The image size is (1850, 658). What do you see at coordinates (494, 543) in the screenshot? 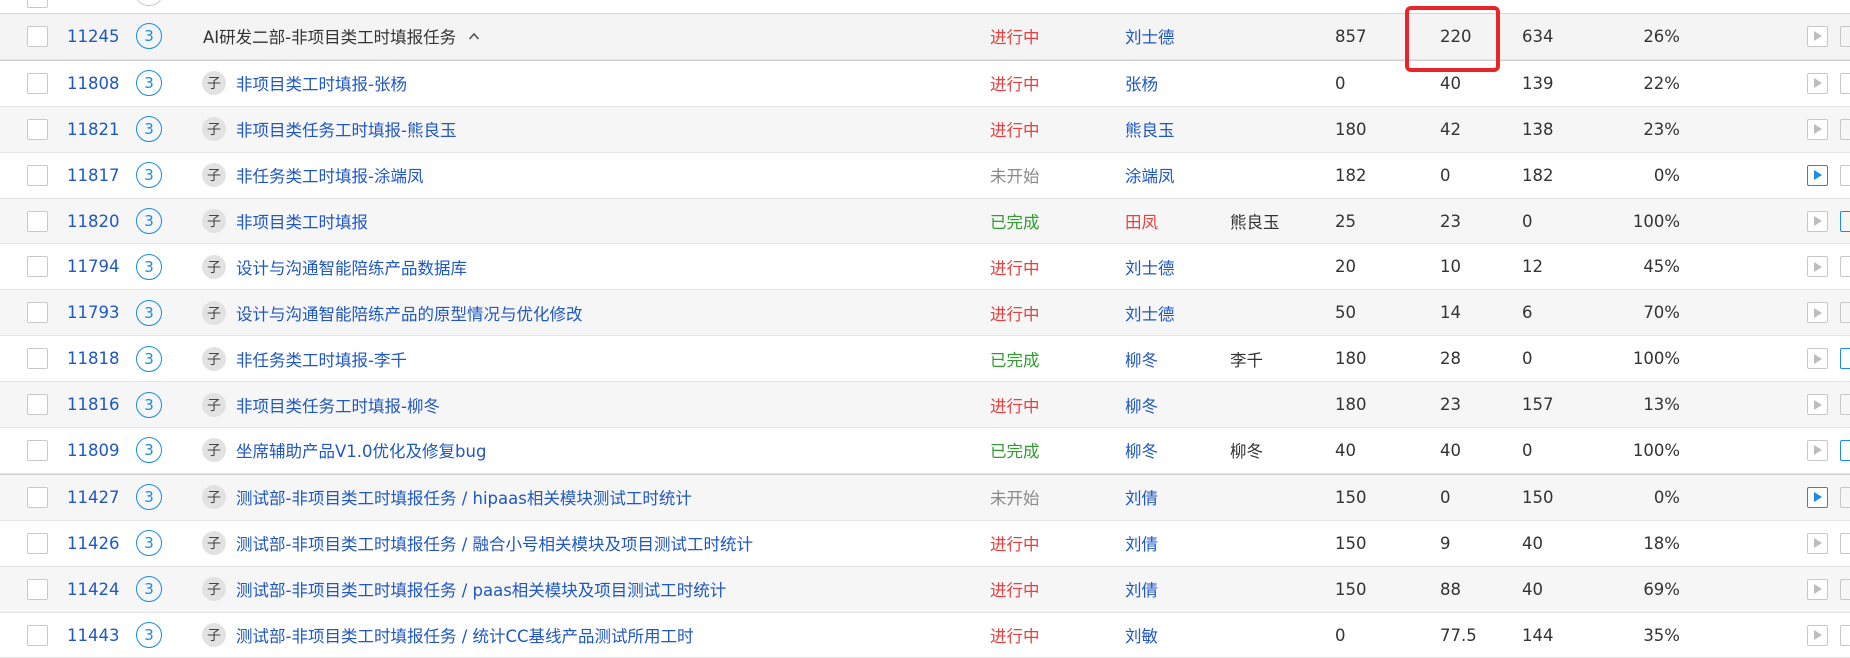
I see `task-title-link: 测试部-非项目类工时填报任务 / 融合小号相关模块及项目测试工时统计` at bounding box center [494, 543].